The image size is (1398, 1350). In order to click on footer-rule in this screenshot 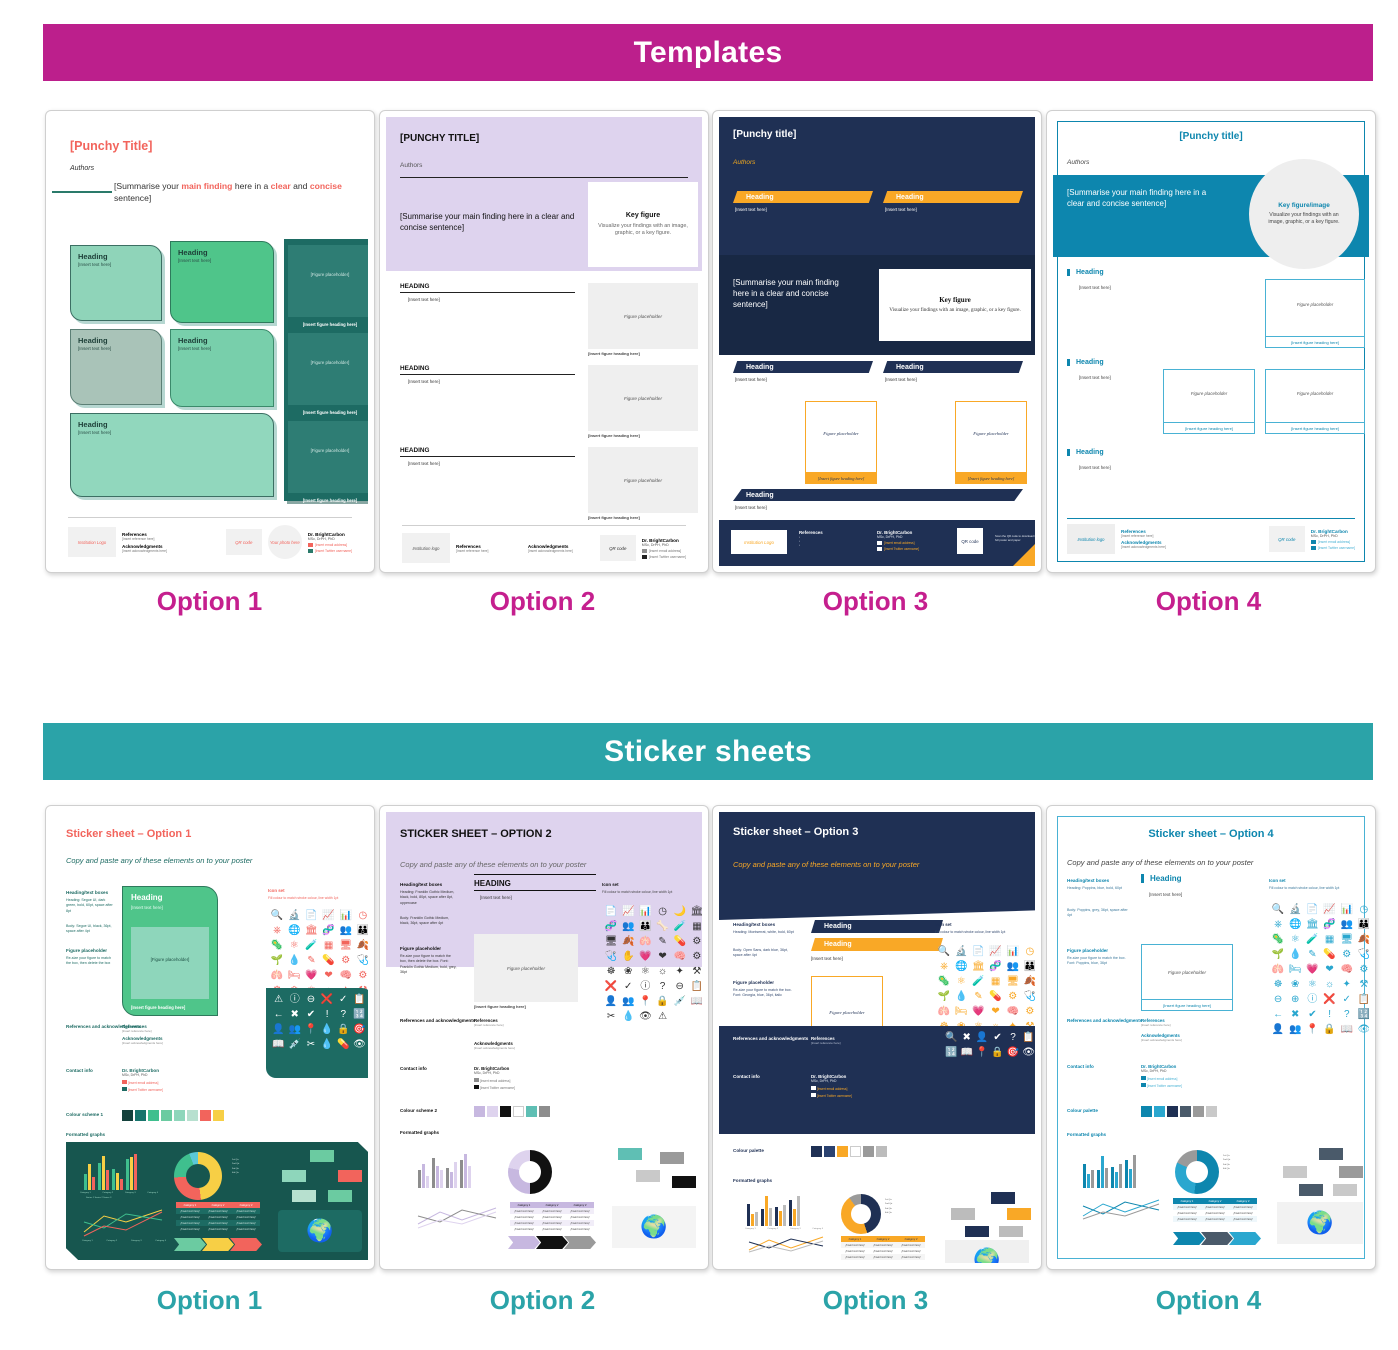, I will do `click(1211, 518)`.